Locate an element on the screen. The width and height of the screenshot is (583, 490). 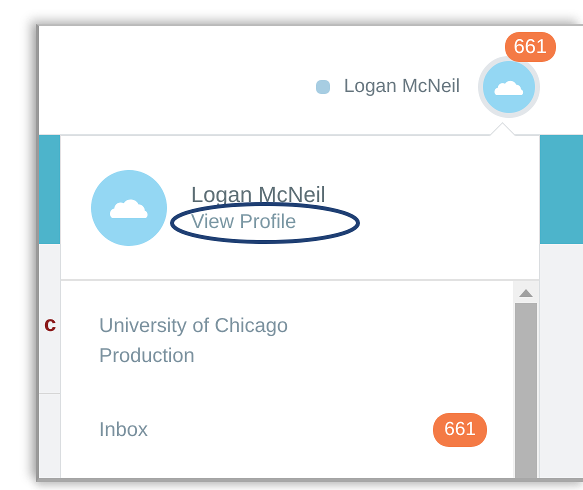
scrollbar is located at coordinates (526, 379).